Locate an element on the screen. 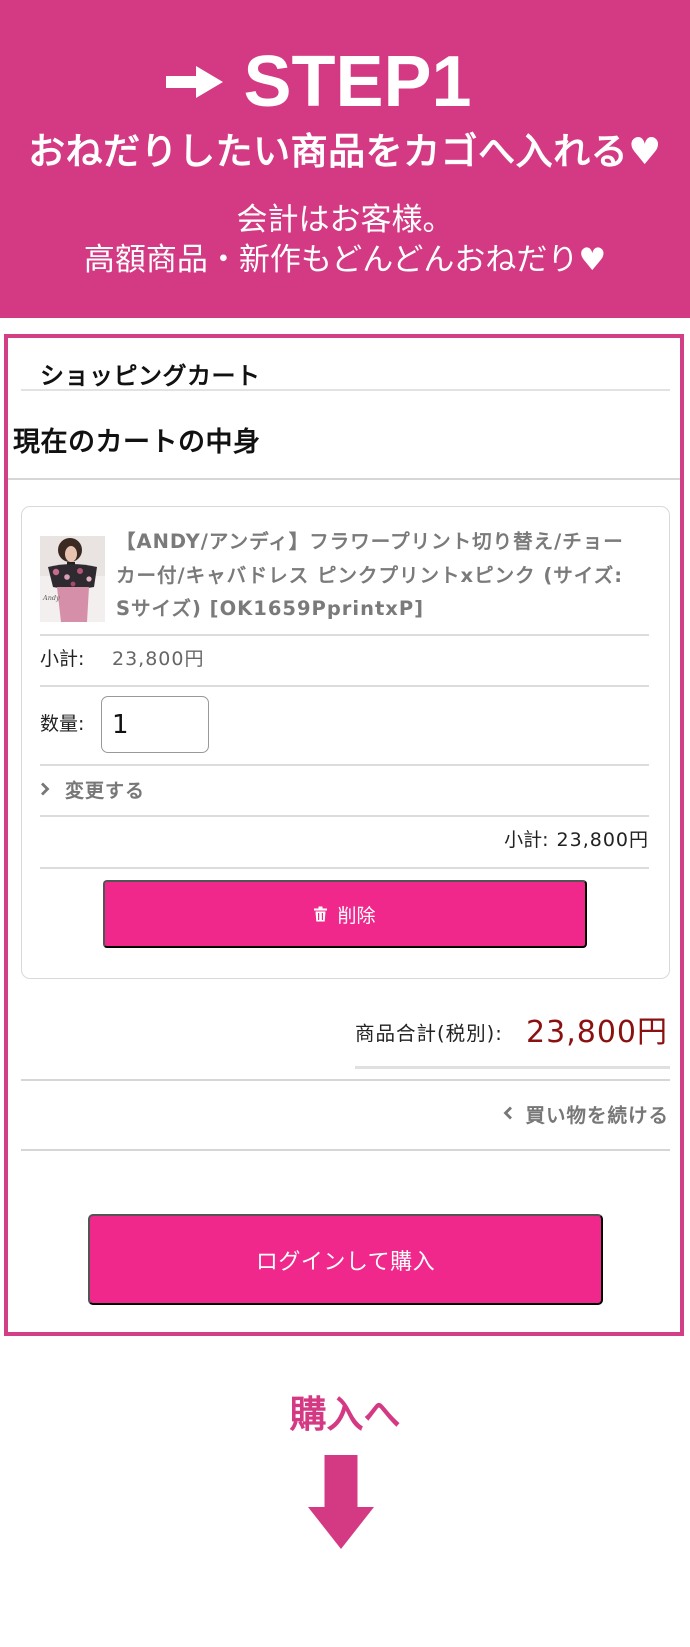  unit-subtotal-row: 小計: 23,800円 is located at coordinates (122, 659).